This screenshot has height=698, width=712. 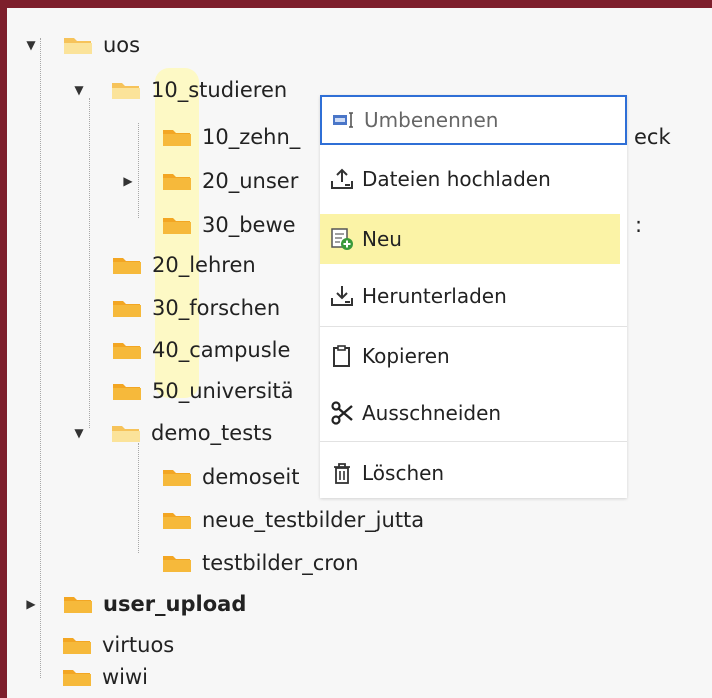 I want to click on trash-icon, so click(x=342, y=473).